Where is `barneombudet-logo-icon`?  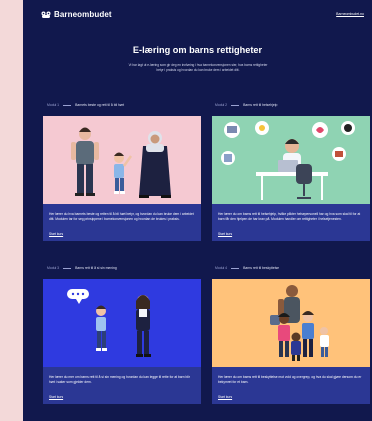 barneombudet-logo-icon is located at coordinates (46, 14).